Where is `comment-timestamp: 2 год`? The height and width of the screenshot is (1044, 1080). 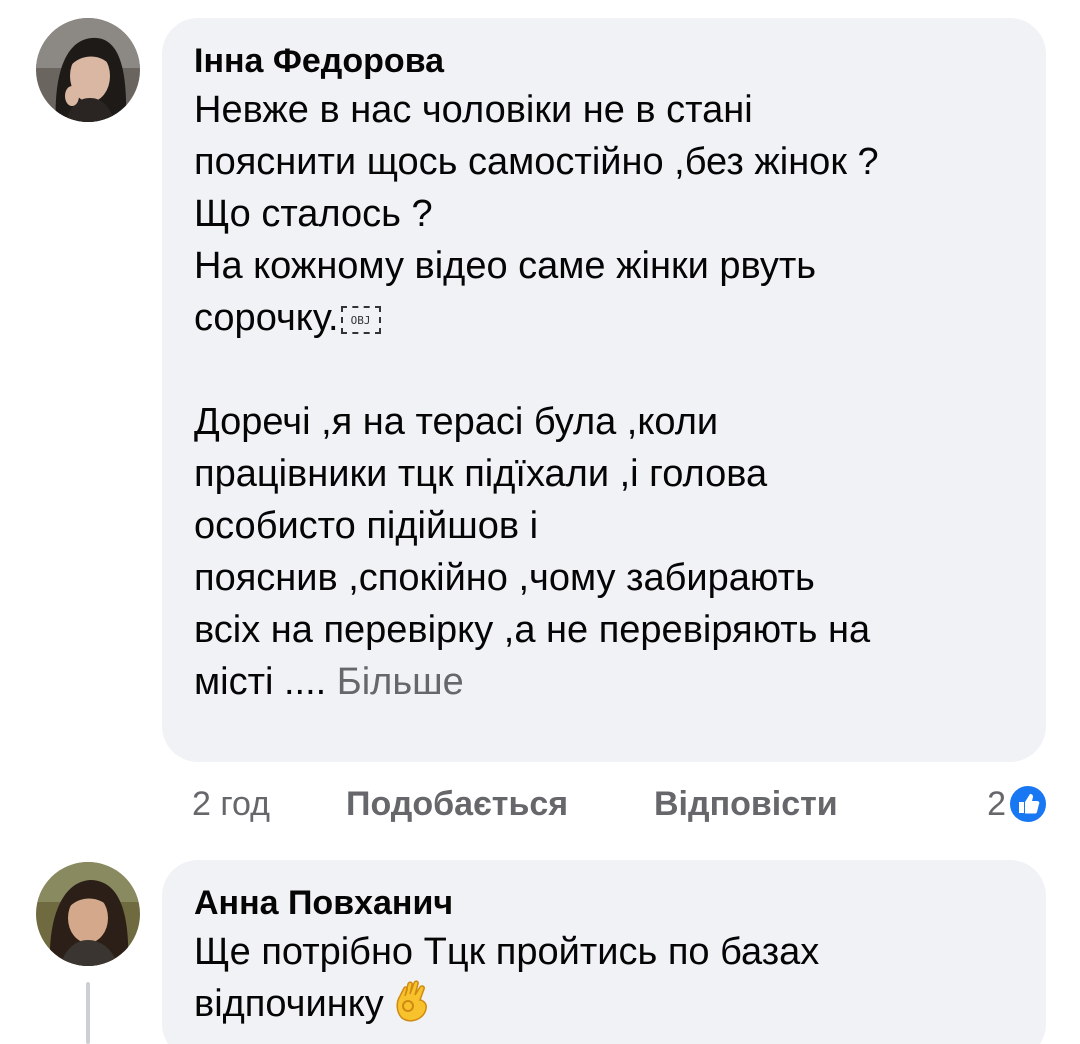 comment-timestamp: 2 год is located at coordinates (231, 804).